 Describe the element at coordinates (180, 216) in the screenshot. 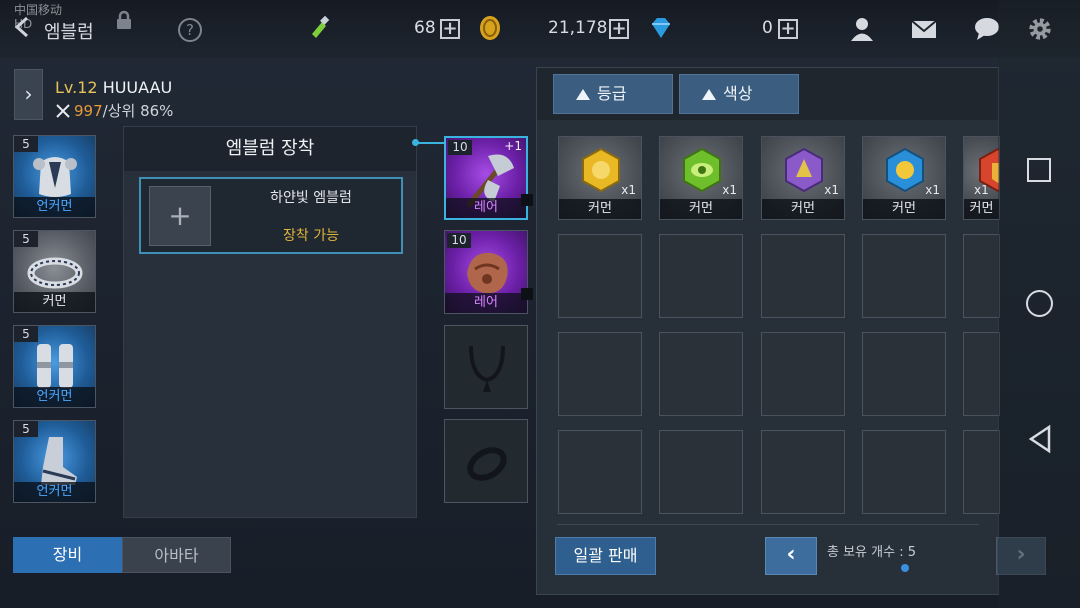

I see `emblem-add-button: +` at that location.